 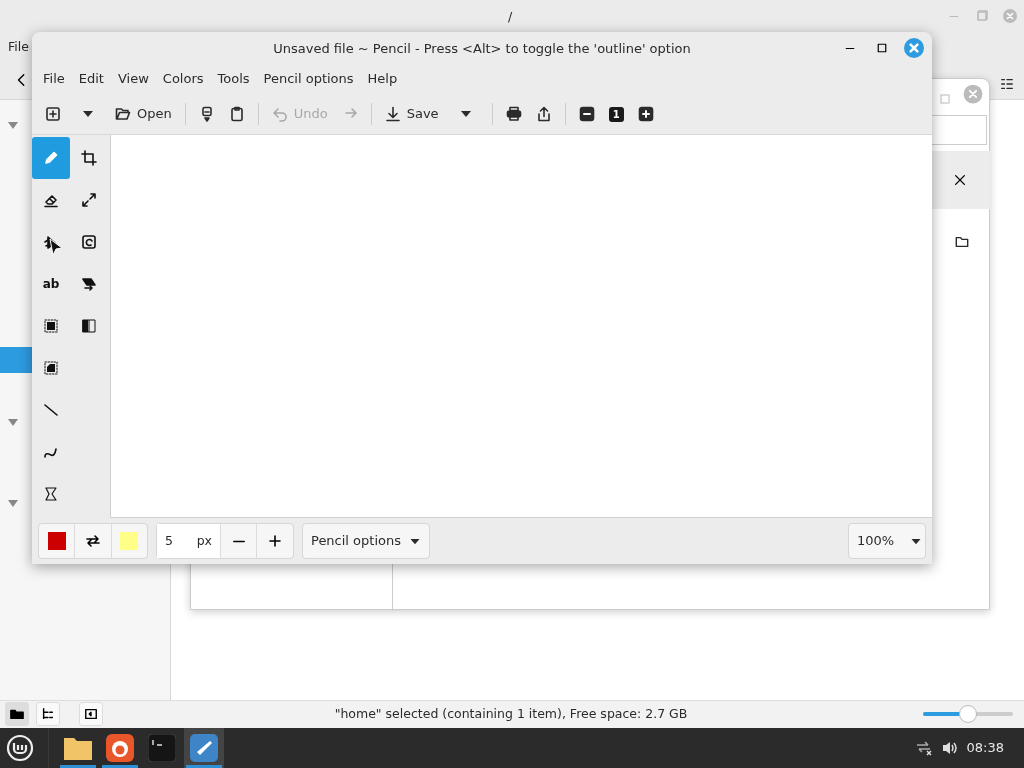 I want to click on expand-arrows-icon, so click(x=89, y=200).